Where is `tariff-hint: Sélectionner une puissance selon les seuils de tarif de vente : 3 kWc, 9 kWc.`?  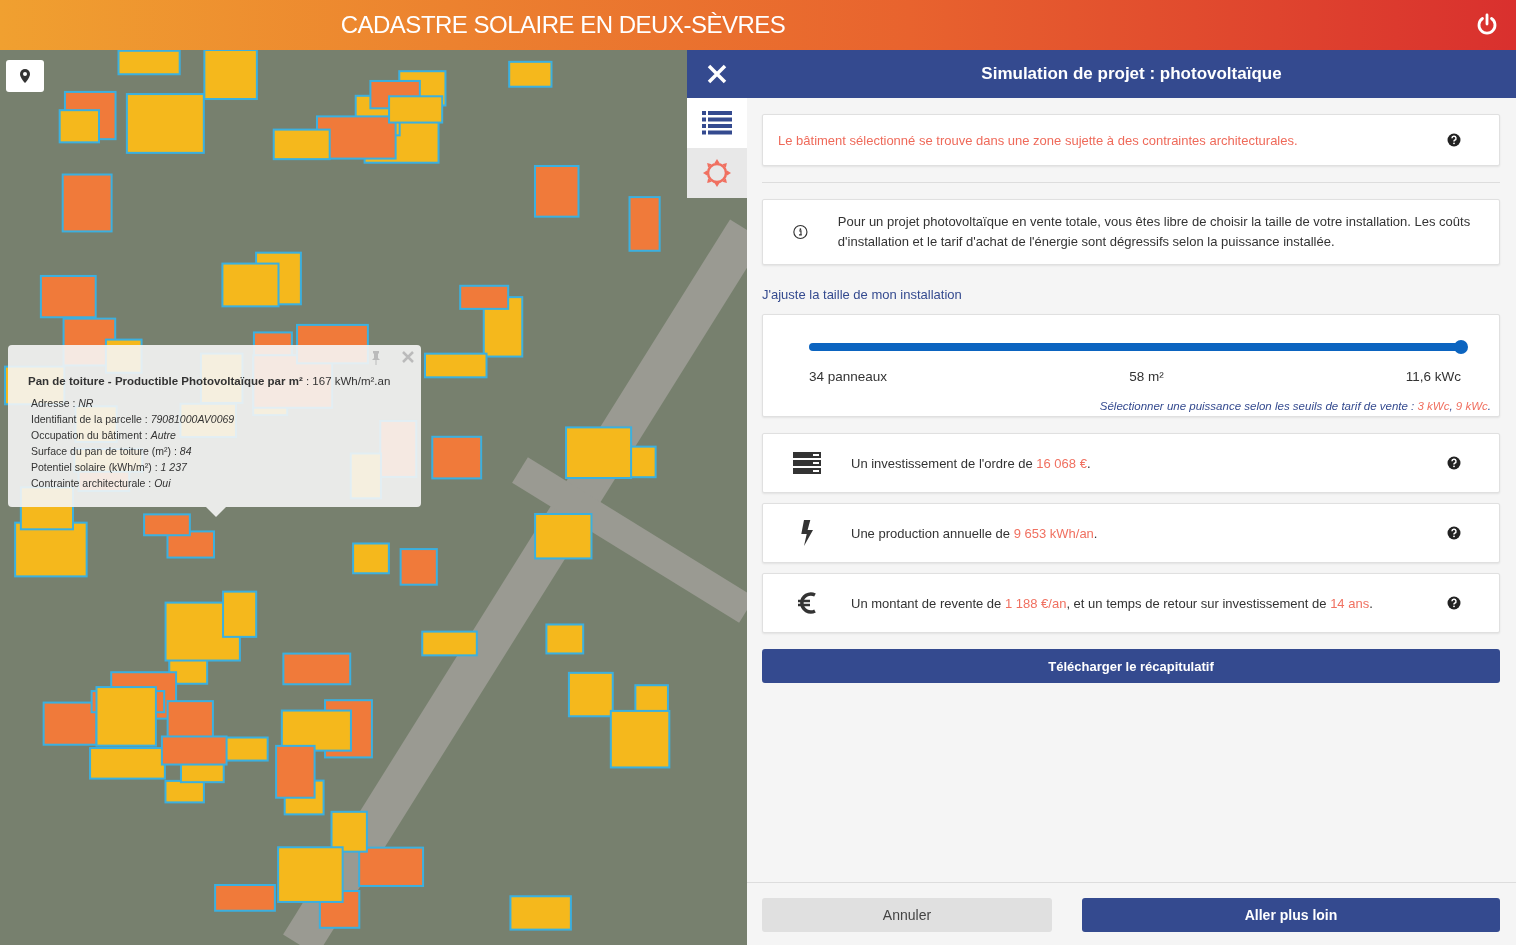
tariff-hint: Sélectionner une puissance selon les seuils de tarif de vente : 3 kWc, 9 kWc. is located at coordinates (1294, 406).